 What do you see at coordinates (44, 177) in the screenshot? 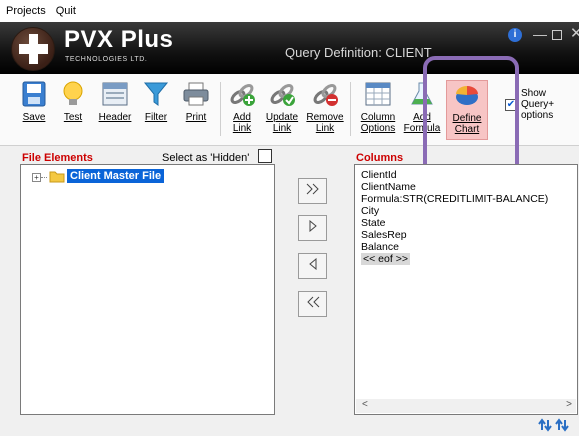
I see `tree-connector` at bounding box center [44, 177].